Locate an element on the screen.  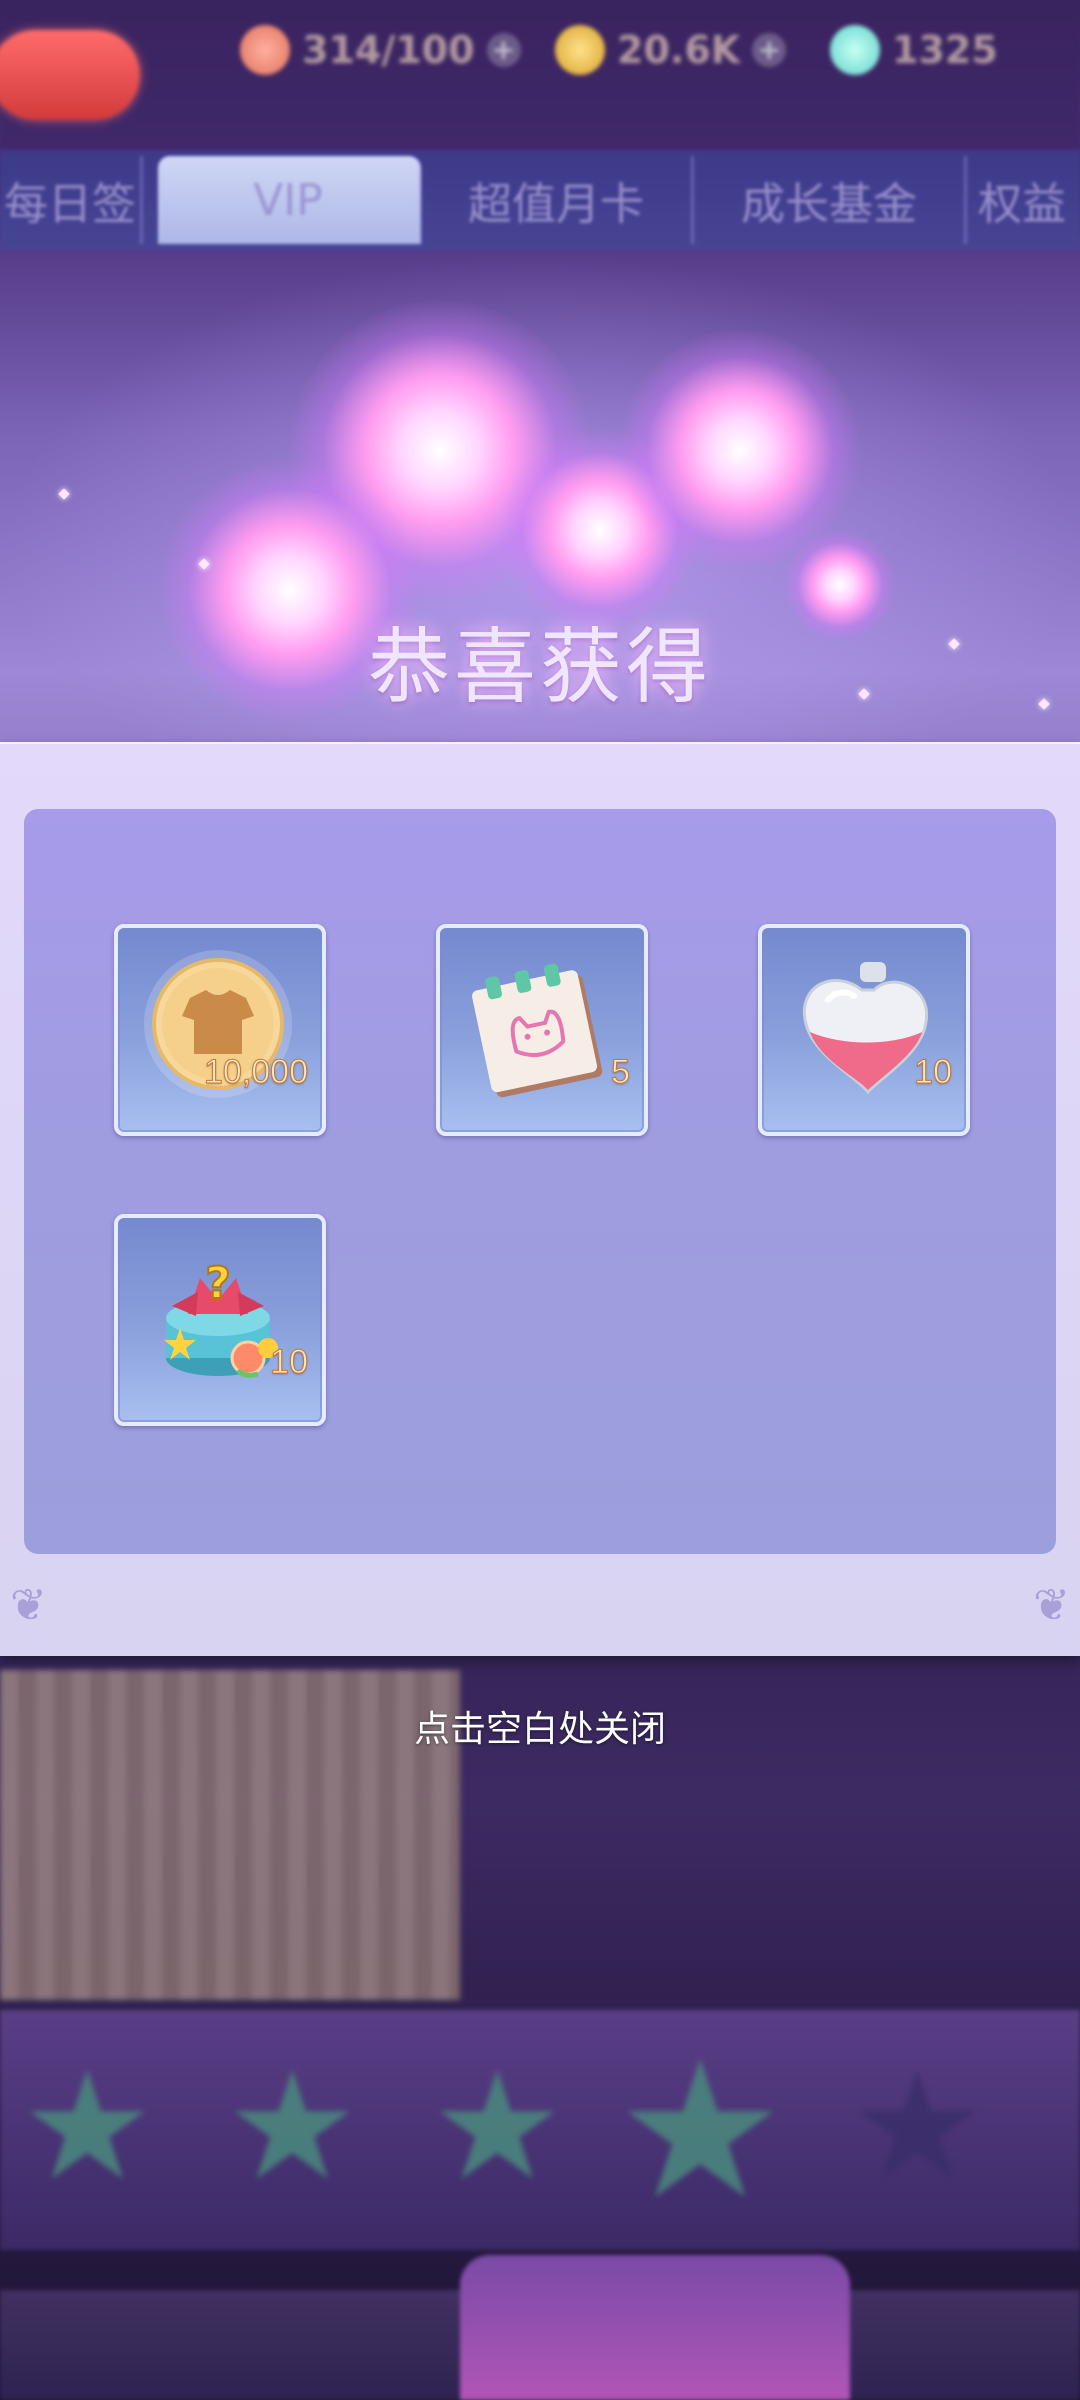
tab-daily: 每日签 is located at coordinates (71, 200).